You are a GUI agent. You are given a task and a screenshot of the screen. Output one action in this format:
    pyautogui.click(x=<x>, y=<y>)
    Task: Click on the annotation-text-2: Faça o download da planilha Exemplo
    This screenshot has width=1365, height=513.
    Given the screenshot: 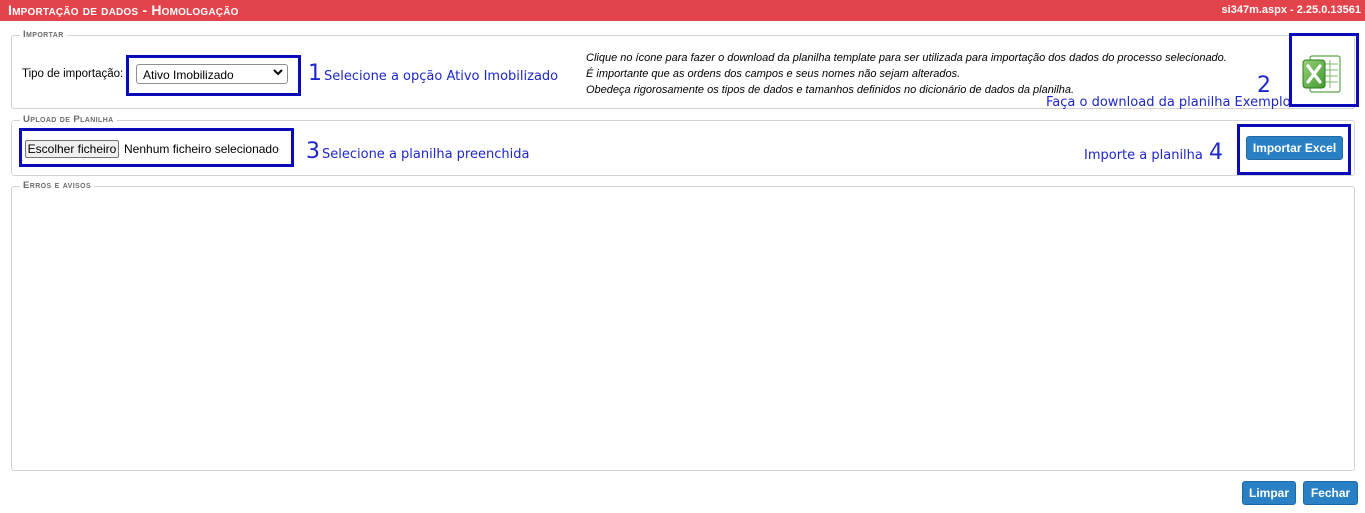 What is the action you would take?
    pyautogui.click(x=1168, y=102)
    